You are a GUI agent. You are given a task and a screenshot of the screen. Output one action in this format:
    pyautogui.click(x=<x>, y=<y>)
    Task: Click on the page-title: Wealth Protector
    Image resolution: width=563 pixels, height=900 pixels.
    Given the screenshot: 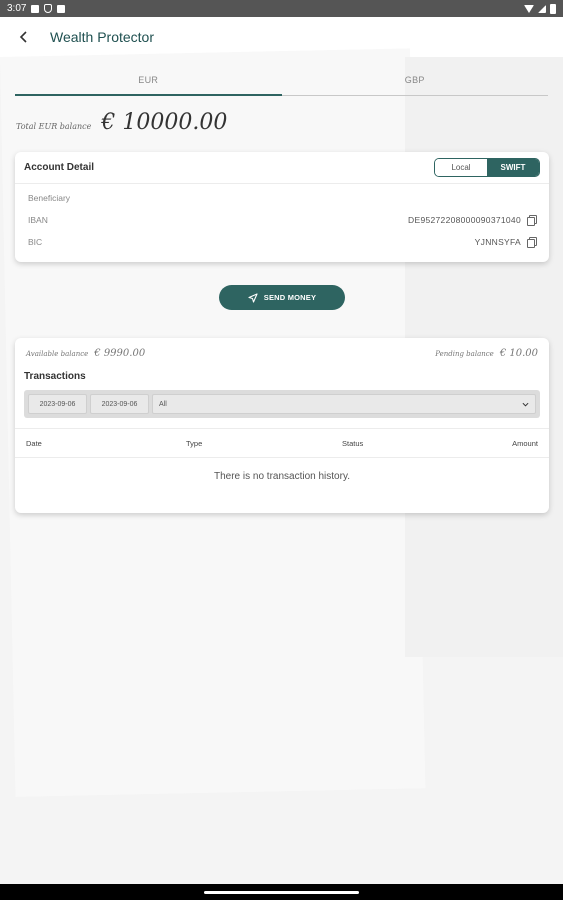 What is the action you would take?
    pyautogui.click(x=102, y=37)
    